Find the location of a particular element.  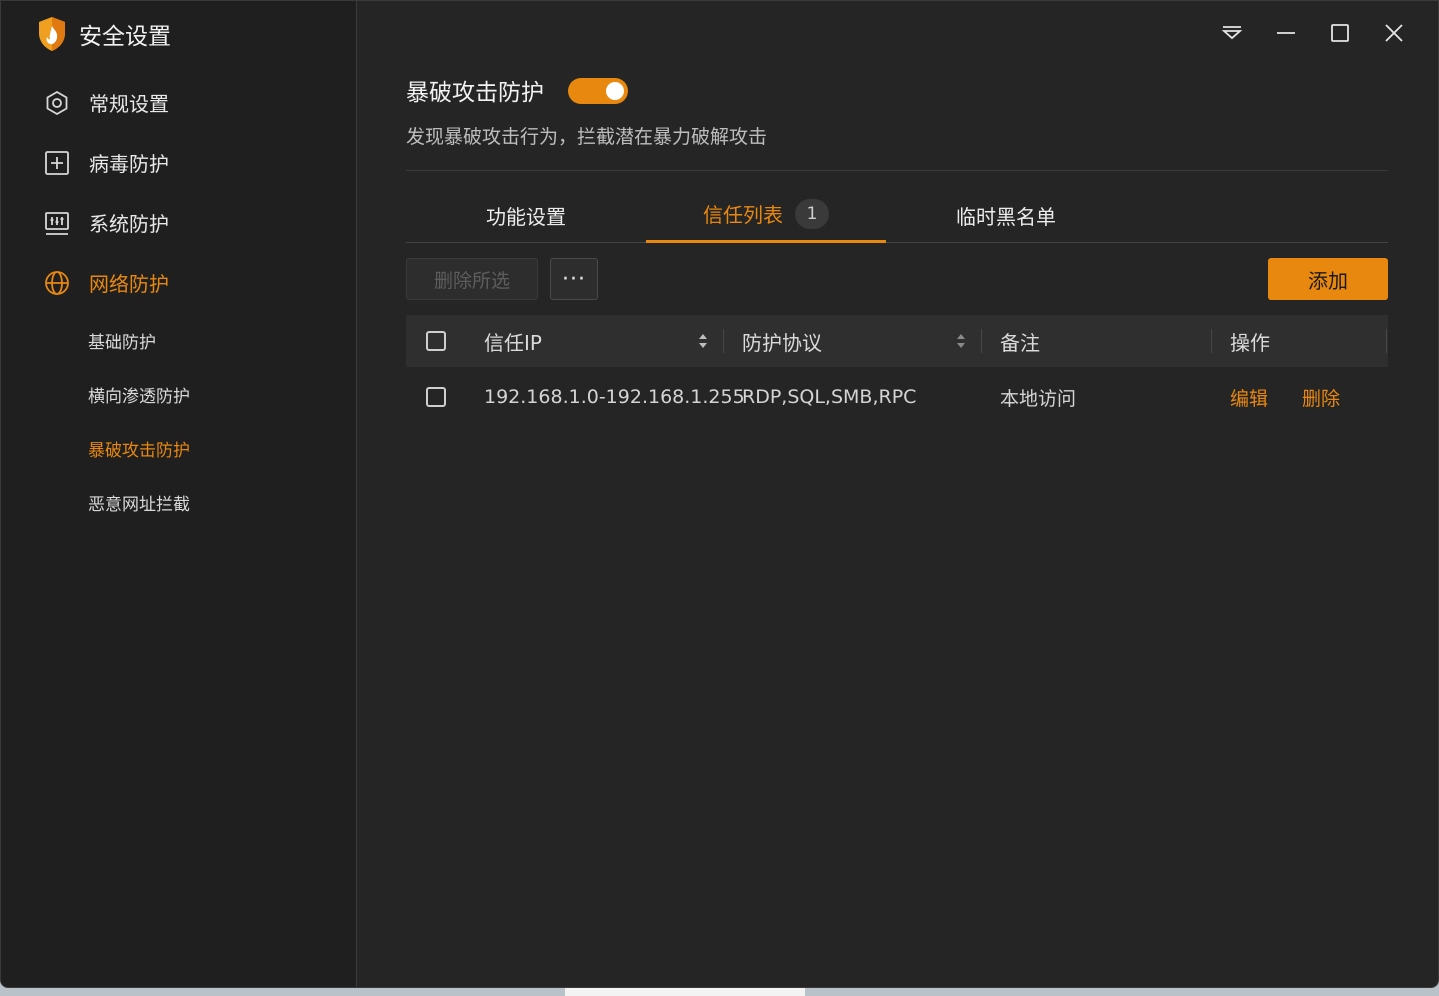

minimize-icon is located at coordinates (1286, 33).